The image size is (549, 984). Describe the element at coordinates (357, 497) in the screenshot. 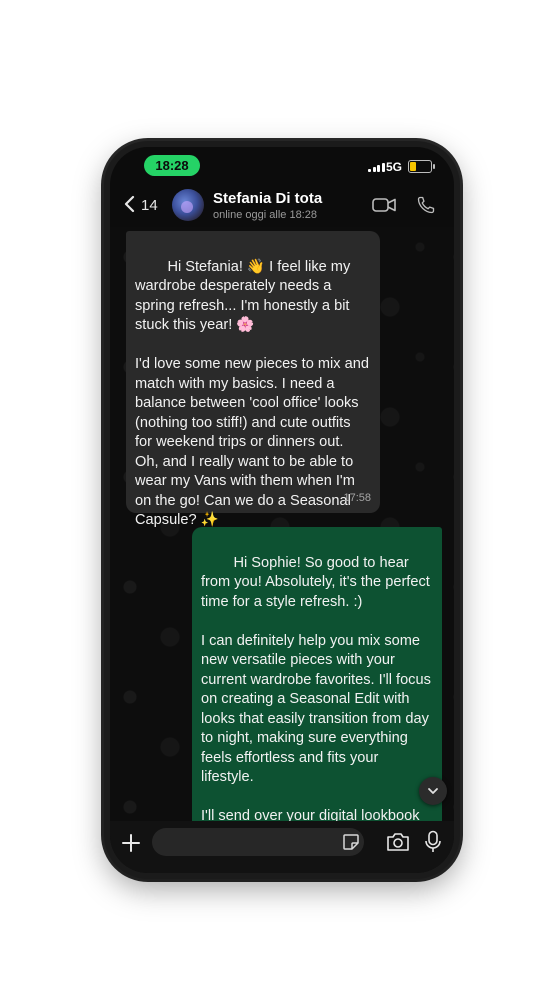

I see `message-time: 17:58` at that location.